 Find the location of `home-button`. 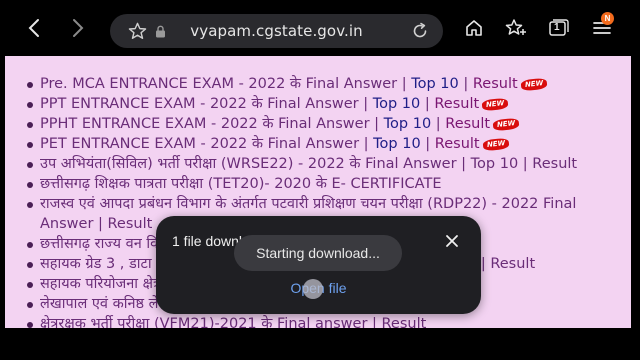

home-button is located at coordinates (474, 28).